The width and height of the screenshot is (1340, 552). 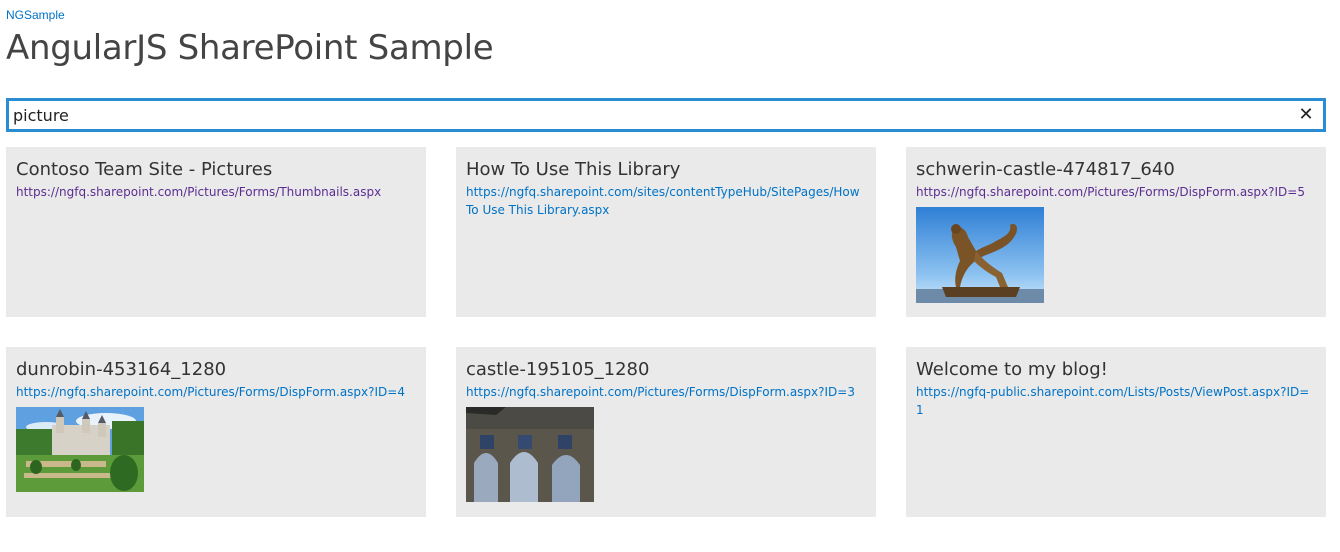 What do you see at coordinates (35, 15) in the screenshot?
I see `site-link: NGSample` at bounding box center [35, 15].